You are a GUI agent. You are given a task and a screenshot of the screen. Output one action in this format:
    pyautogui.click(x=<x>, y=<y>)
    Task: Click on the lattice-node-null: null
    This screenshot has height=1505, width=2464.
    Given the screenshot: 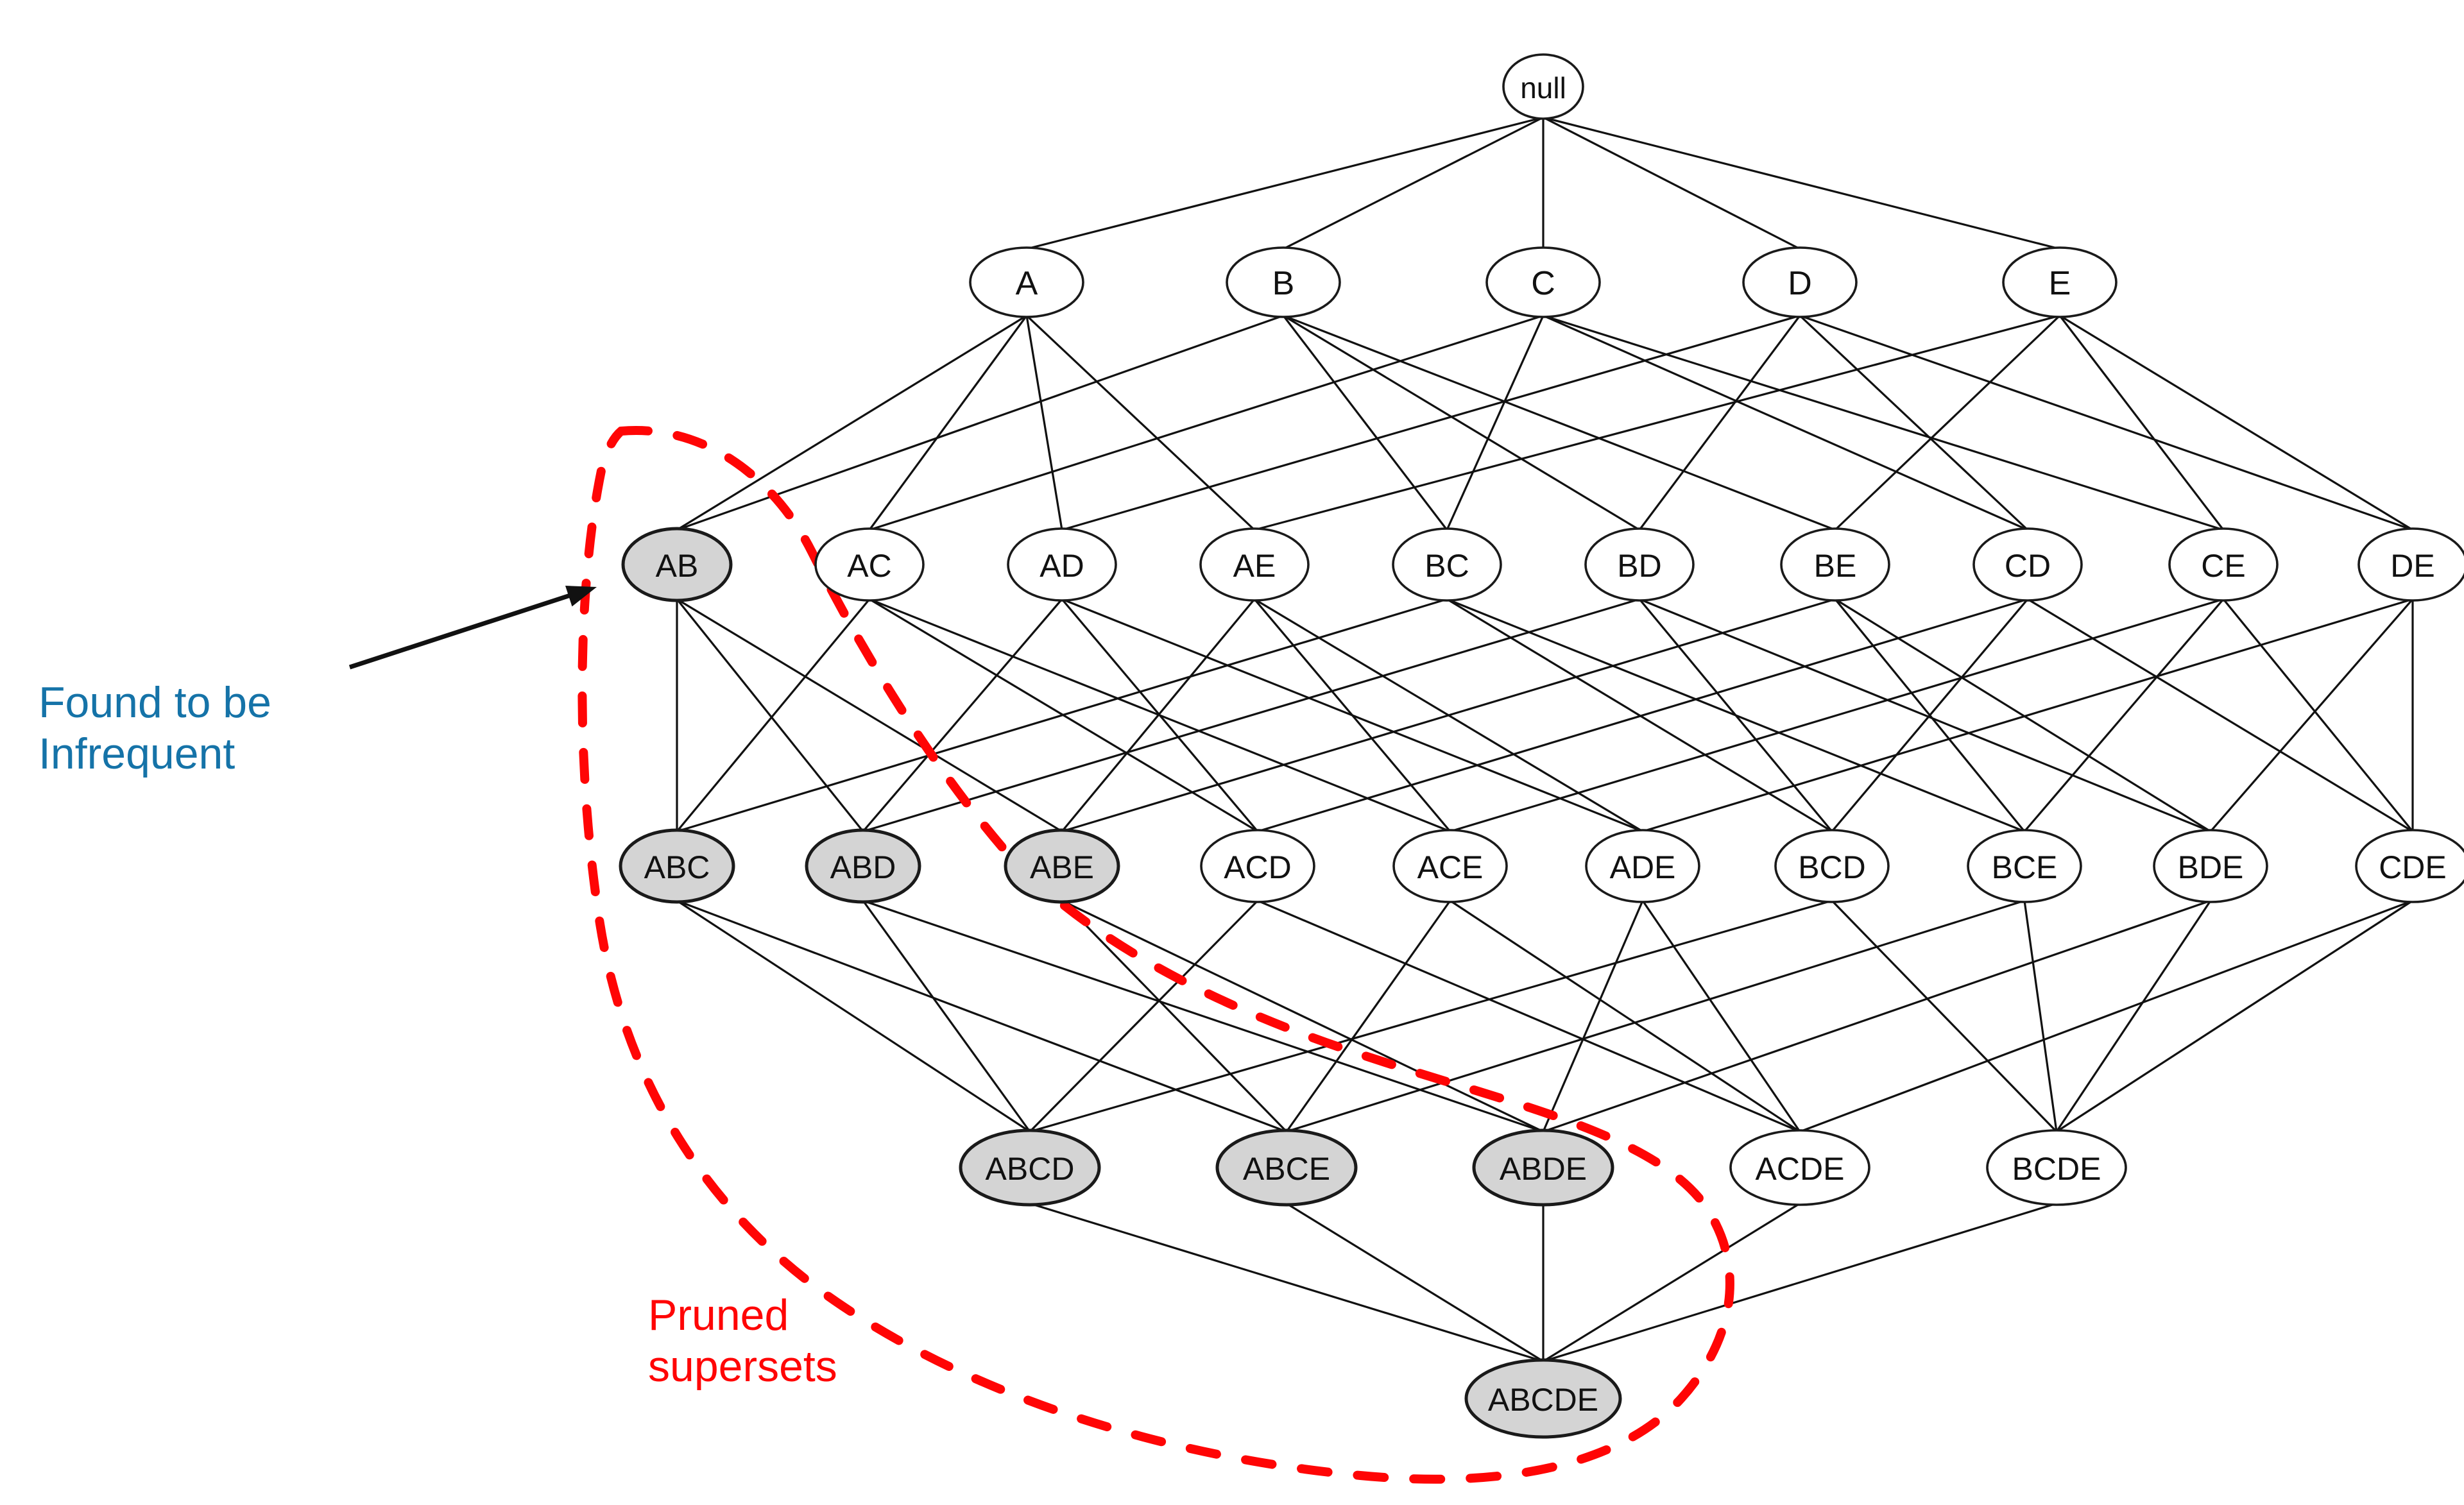 What is the action you would take?
    pyautogui.click(x=1543, y=86)
    